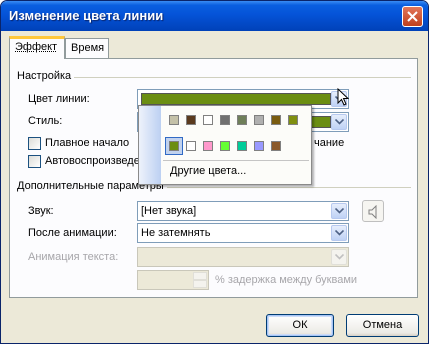 This screenshot has width=429, height=344. I want to click on popup-separator, so click(236, 160).